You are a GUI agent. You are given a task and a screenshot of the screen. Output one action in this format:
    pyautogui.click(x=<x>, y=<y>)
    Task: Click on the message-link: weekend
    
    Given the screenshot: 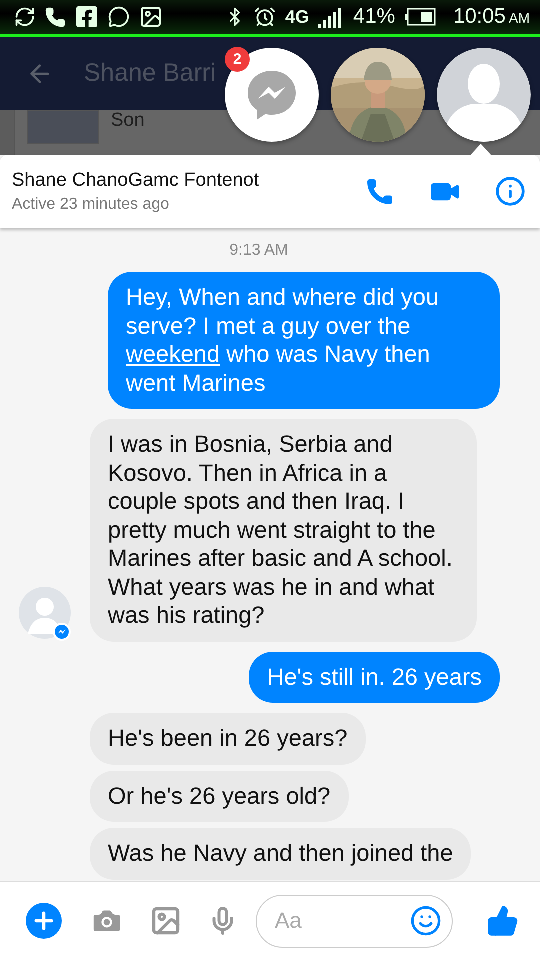 What is the action you would take?
    pyautogui.click(x=173, y=354)
    